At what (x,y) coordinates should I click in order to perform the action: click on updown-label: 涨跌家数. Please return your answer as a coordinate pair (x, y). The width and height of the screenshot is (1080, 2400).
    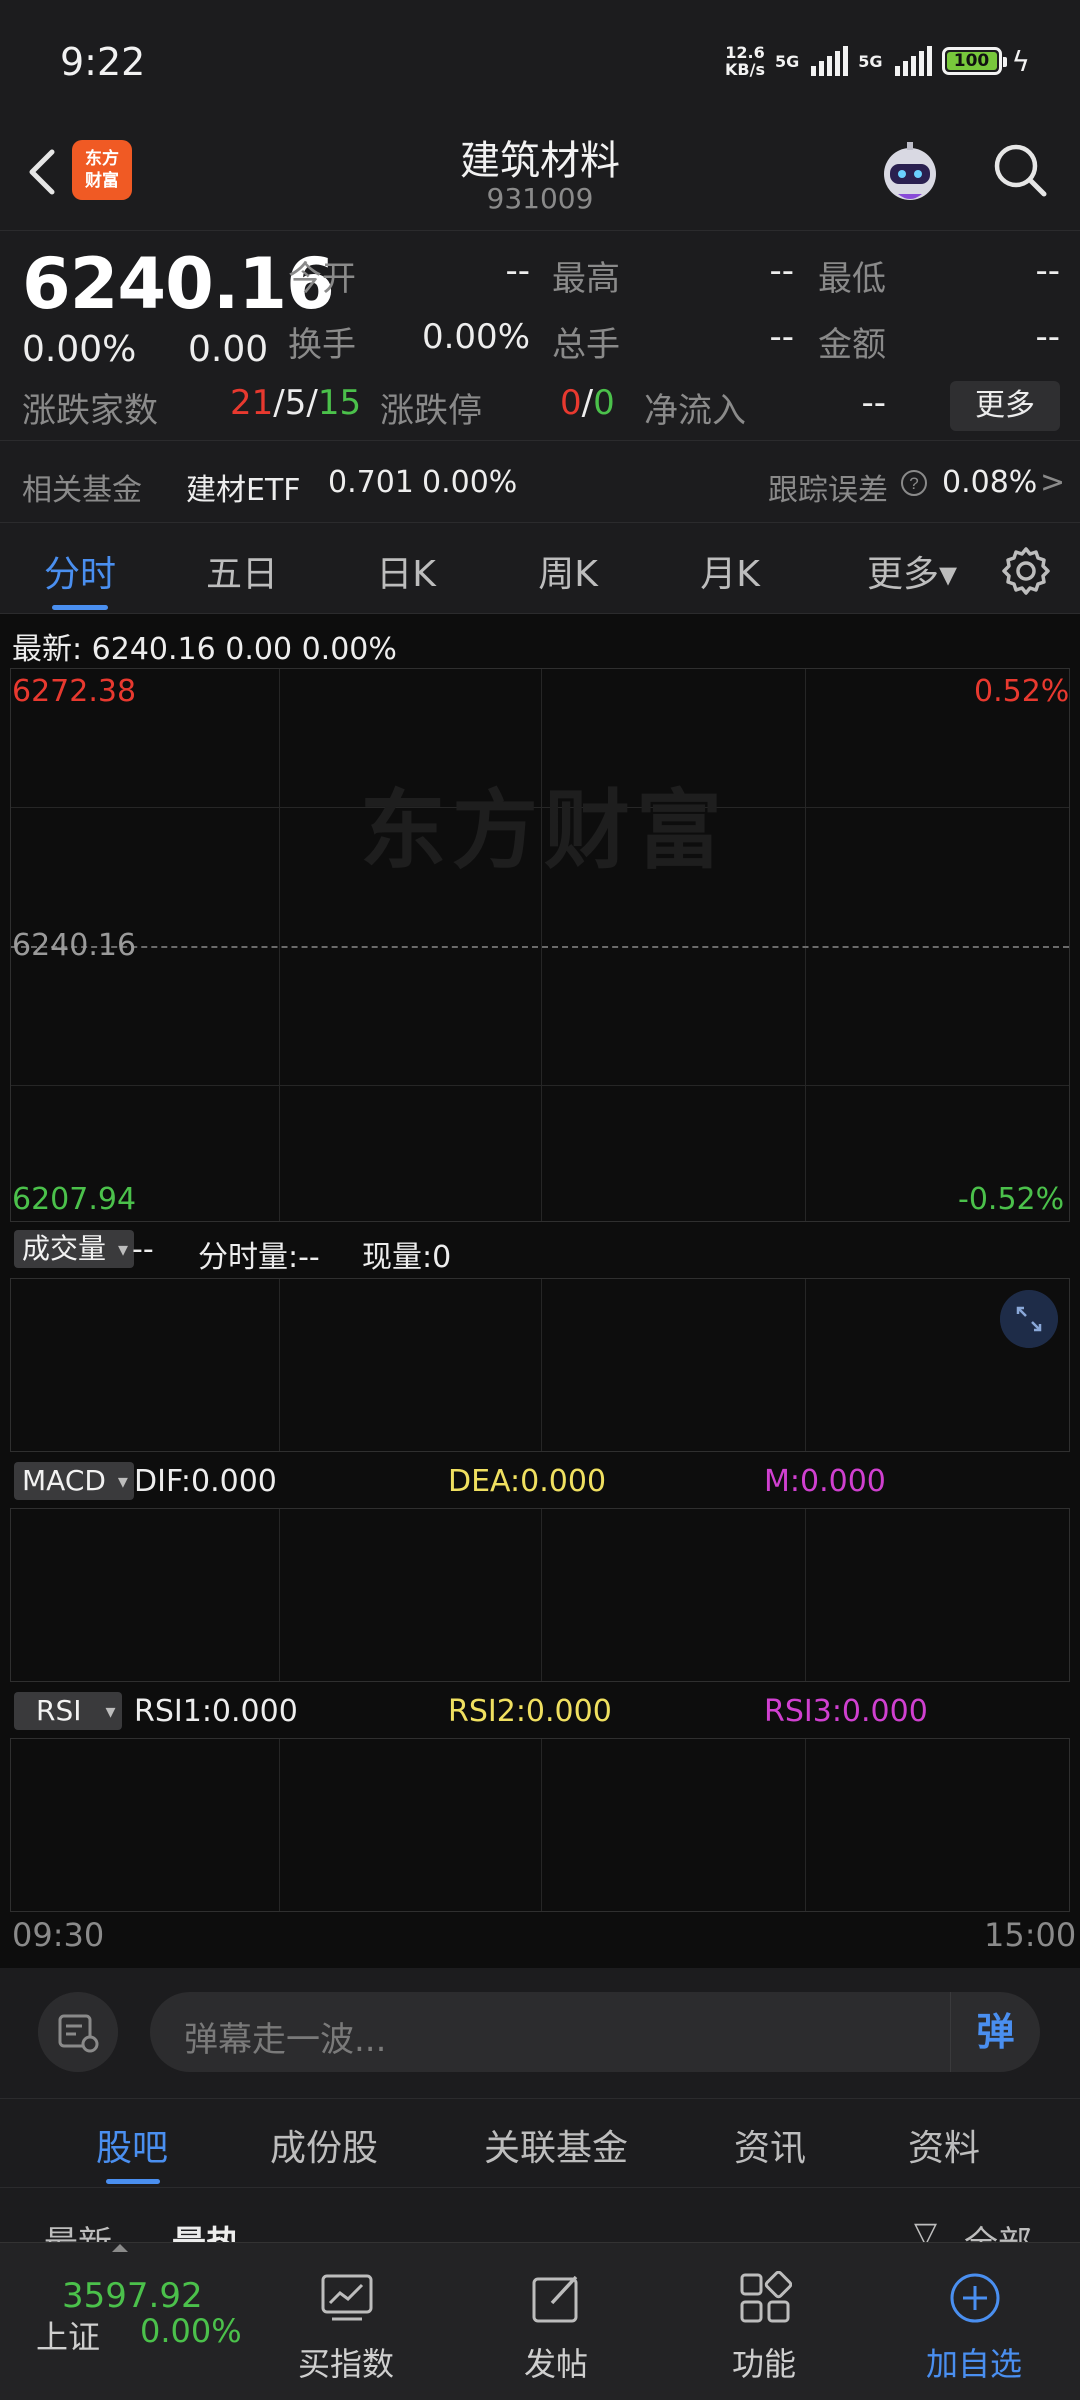
    Looking at the image, I should click on (90, 411).